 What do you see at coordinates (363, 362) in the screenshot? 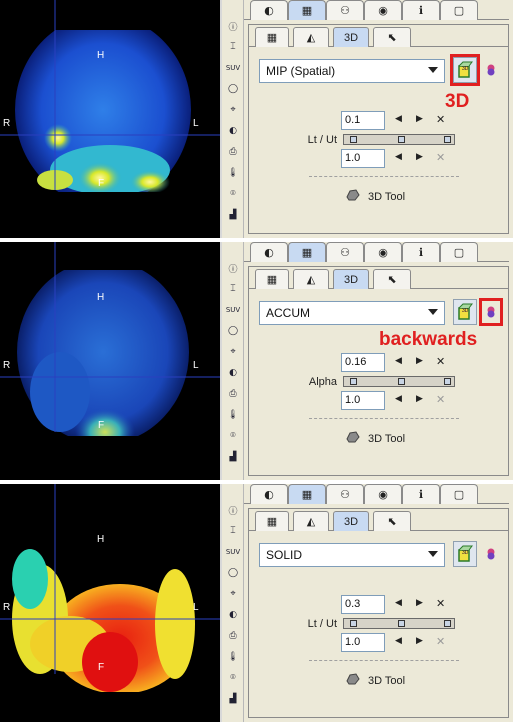
I see `lower-threshold-input: 0.16` at bounding box center [363, 362].